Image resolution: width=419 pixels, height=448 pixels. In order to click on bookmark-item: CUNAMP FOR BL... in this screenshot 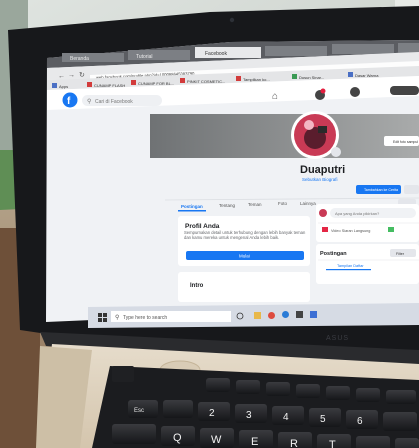, I will do `click(152, 83)`.